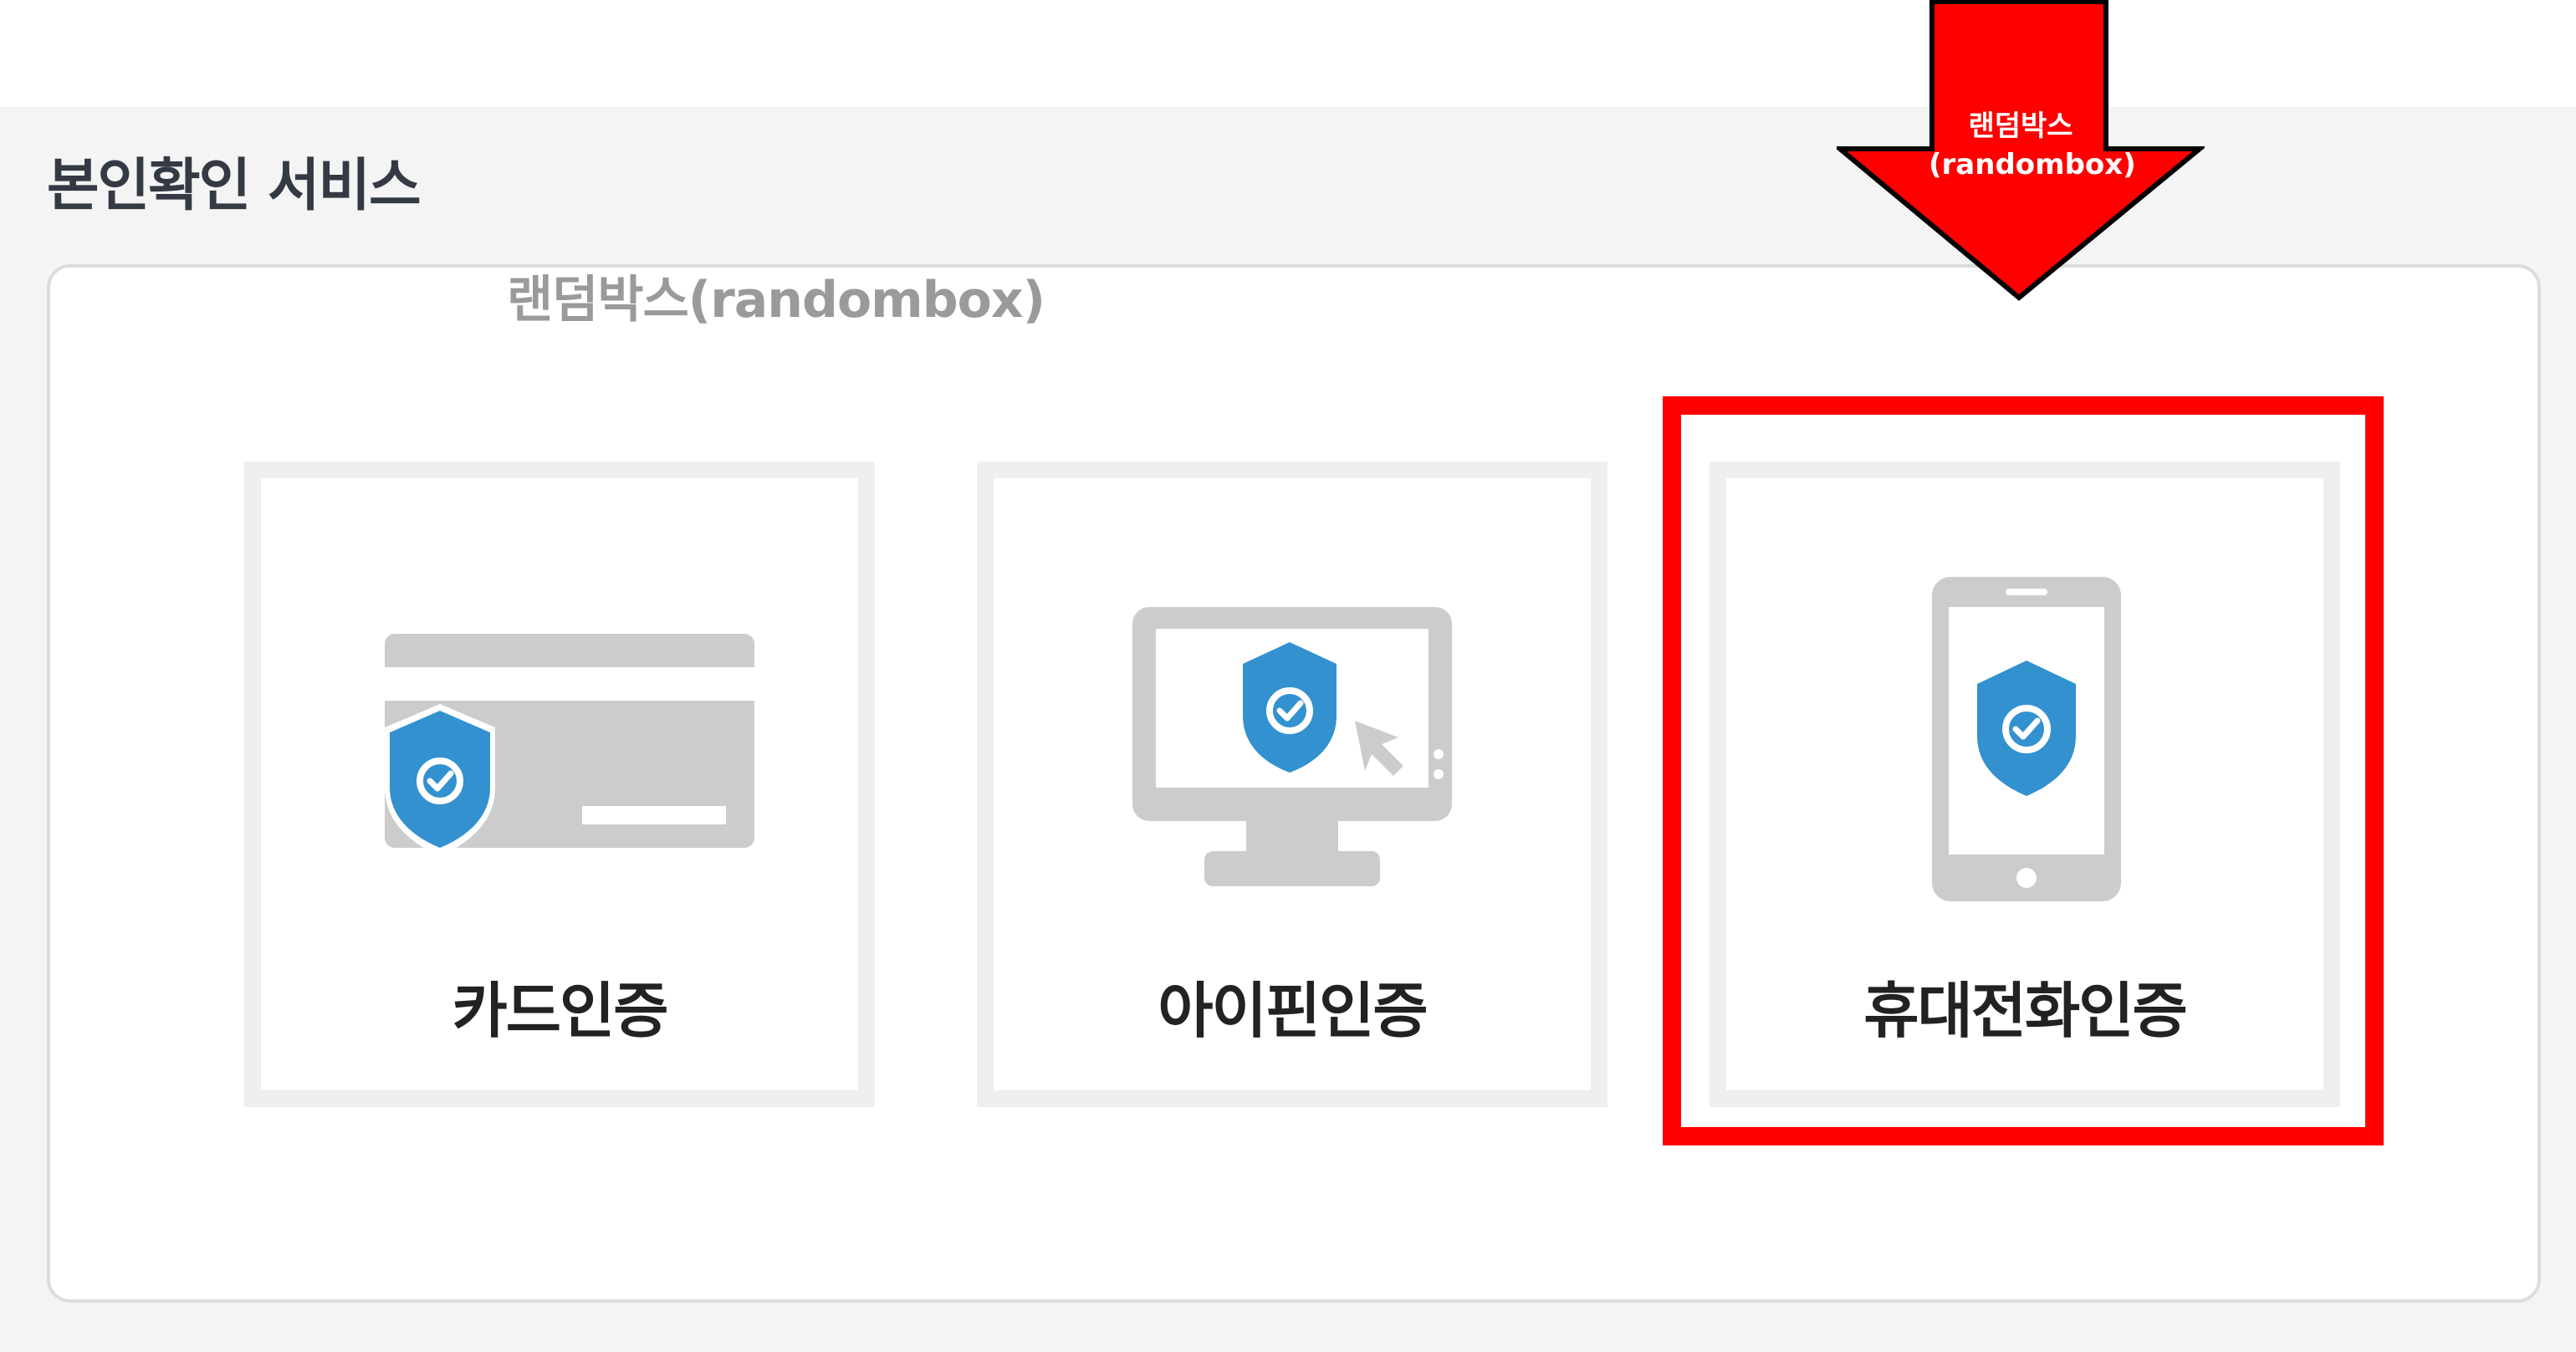  What do you see at coordinates (2020, 126) in the screenshot?
I see `callout-line-1: 랜덤박스` at bounding box center [2020, 126].